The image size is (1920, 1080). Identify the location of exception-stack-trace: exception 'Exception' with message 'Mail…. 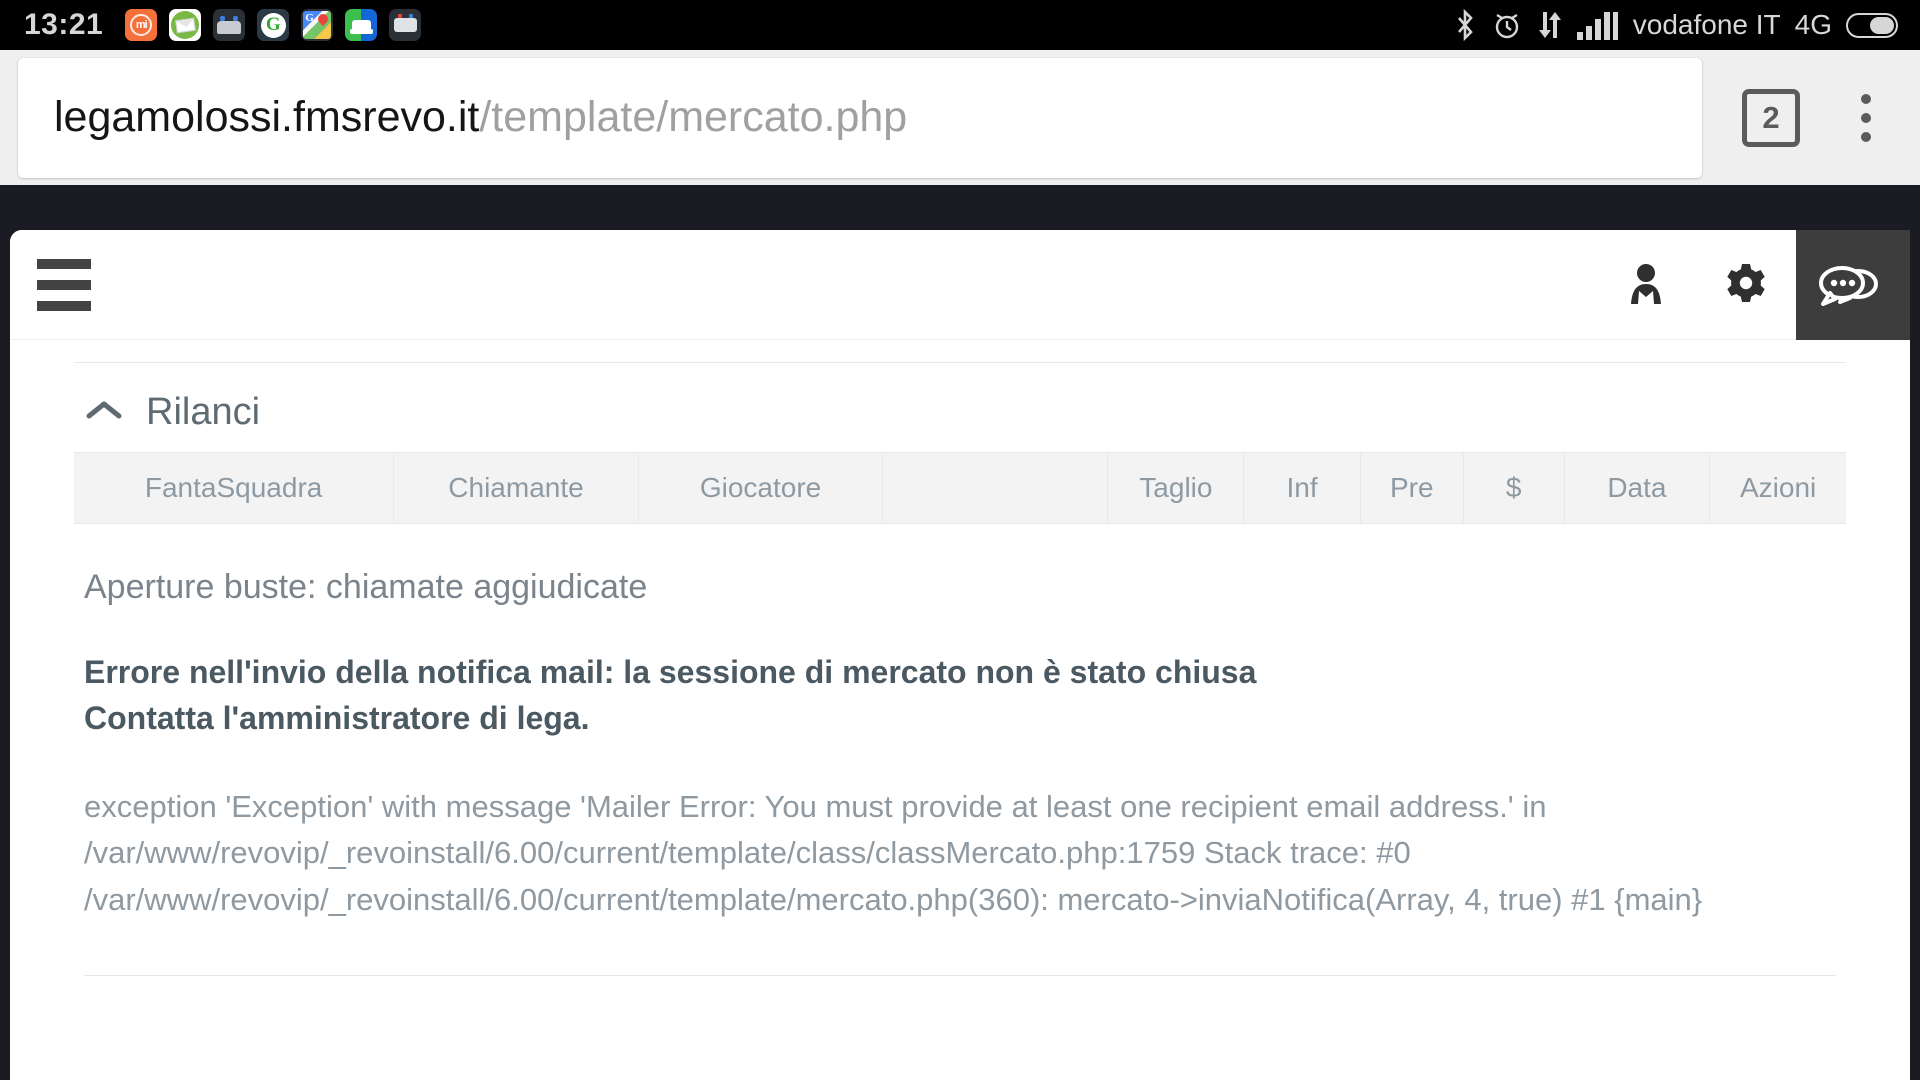
(893, 852).